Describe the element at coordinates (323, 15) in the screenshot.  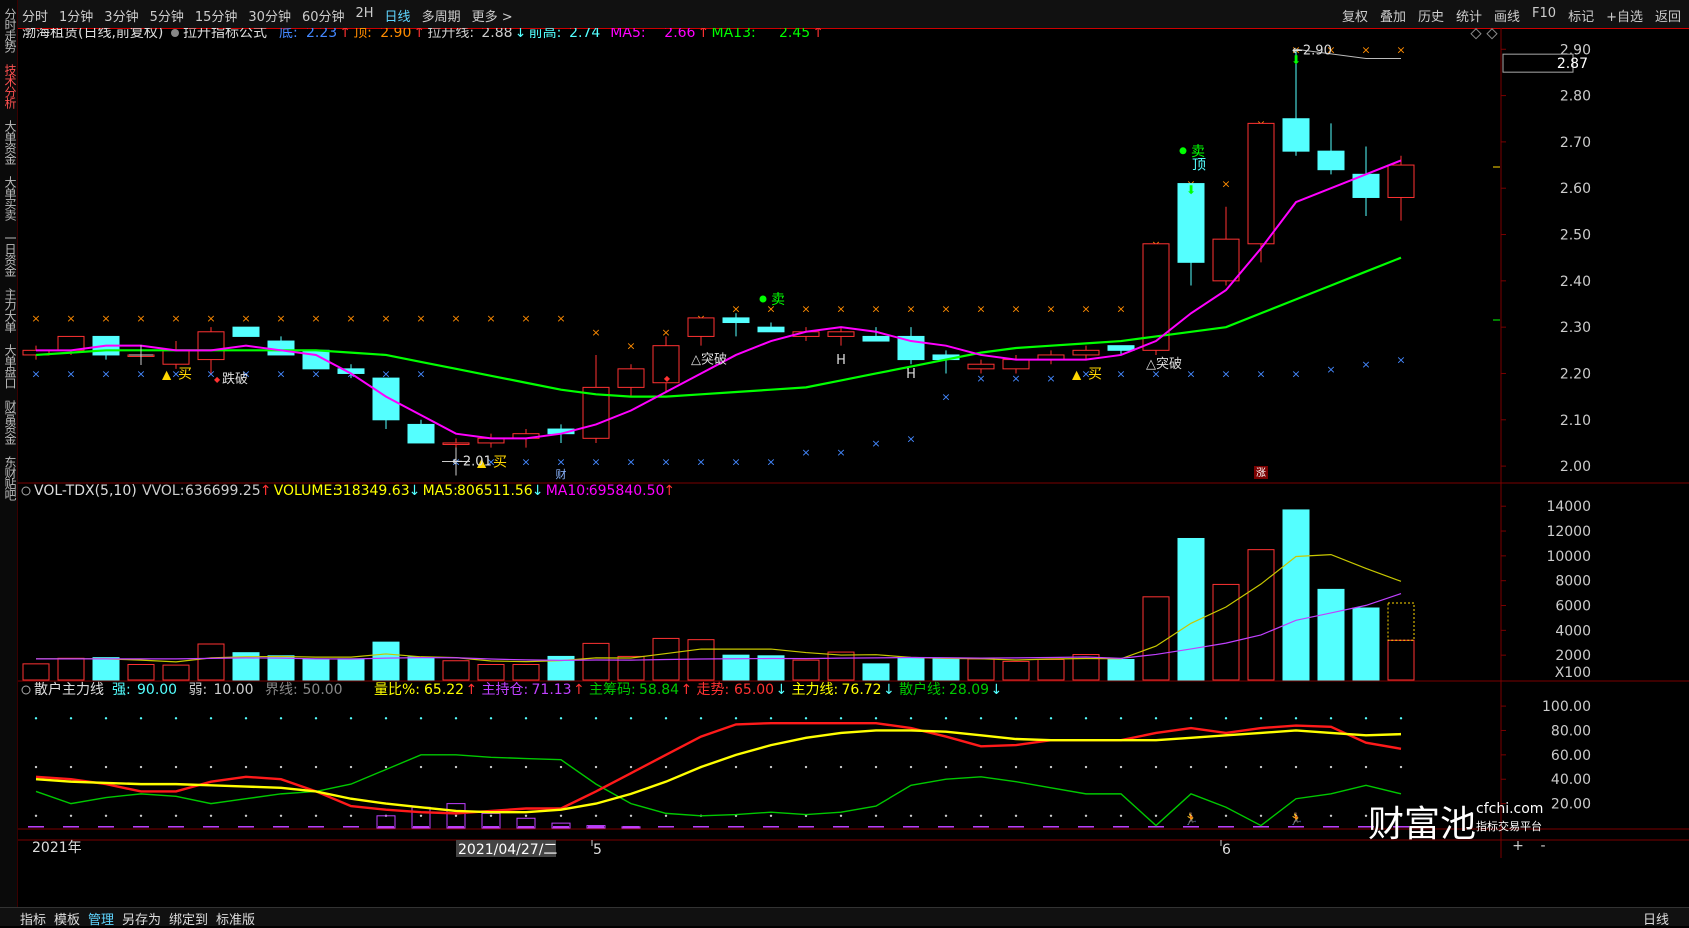
I see `period-tab: 60分钟` at that location.